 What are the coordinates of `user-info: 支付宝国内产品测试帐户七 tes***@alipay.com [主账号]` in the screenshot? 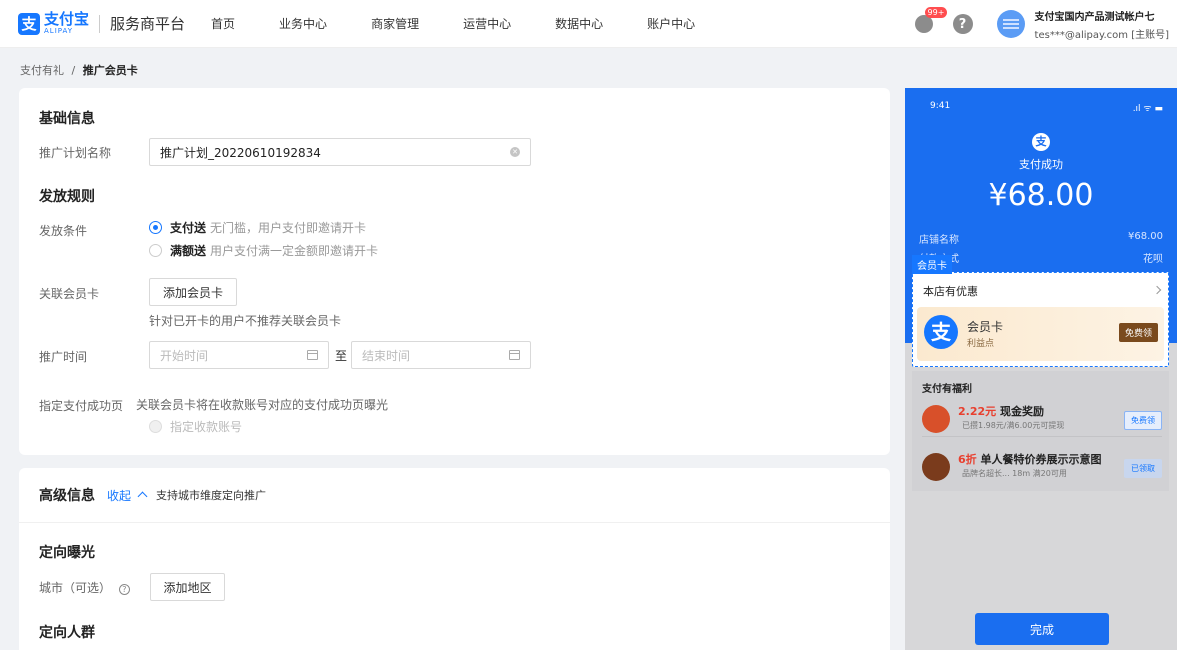 It's located at (1102, 24).